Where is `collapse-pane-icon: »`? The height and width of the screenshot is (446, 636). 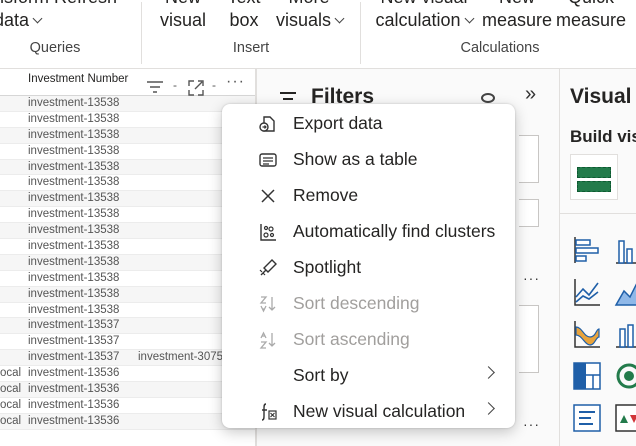 collapse-pane-icon: » is located at coordinates (530, 94).